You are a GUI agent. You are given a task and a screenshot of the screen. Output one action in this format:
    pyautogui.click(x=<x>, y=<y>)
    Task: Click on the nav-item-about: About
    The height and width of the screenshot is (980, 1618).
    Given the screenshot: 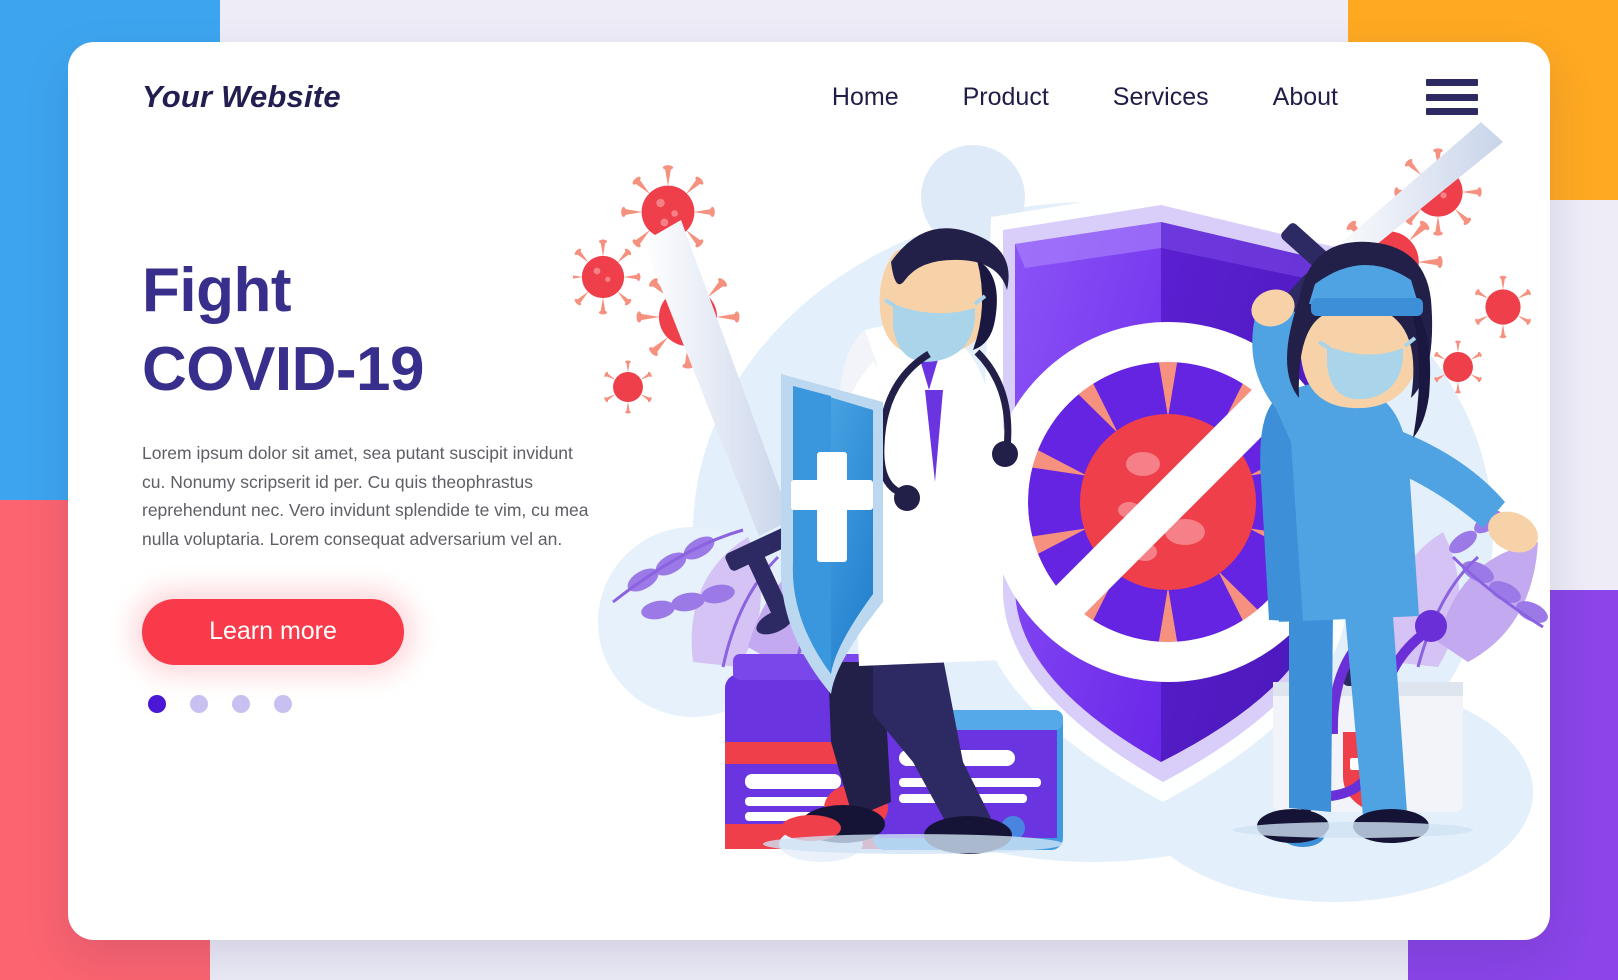 What is the action you would take?
    pyautogui.click(x=1305, y=97)
    